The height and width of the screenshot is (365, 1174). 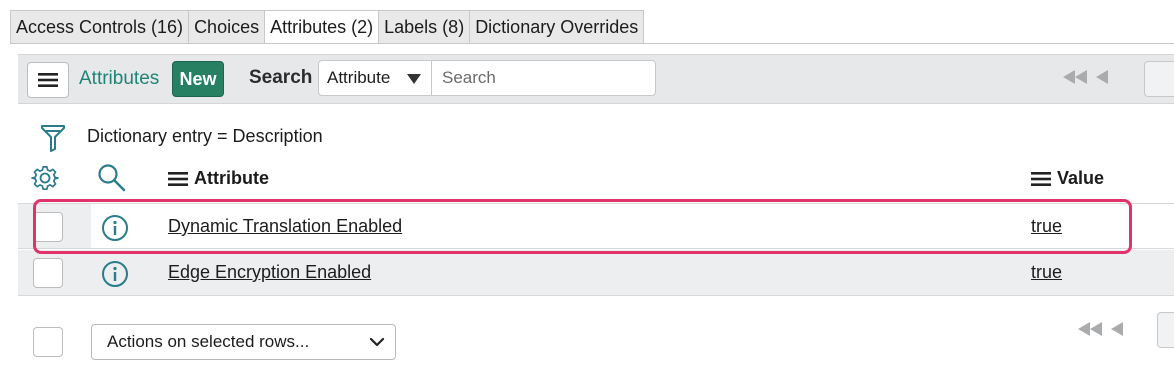 I want to click on select-all-checkbox, so click(x=48, y=342).